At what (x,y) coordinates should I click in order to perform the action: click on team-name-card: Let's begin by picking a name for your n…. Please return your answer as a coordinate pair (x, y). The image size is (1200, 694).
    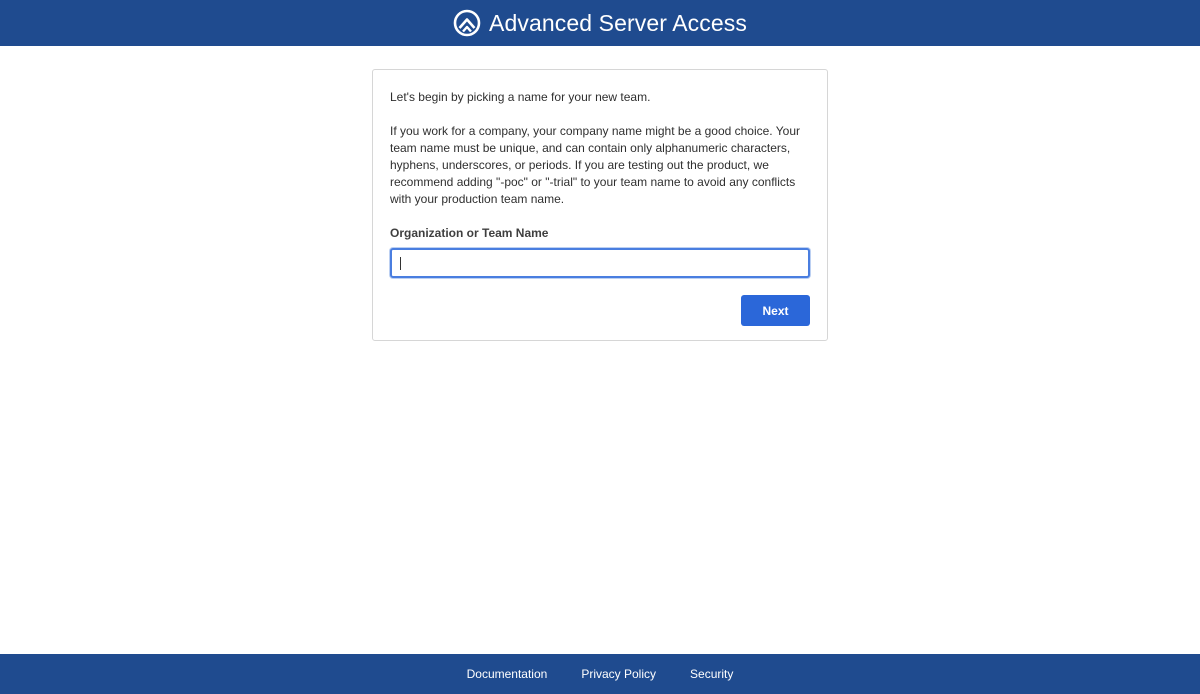
    Looking at the image, I should click on (600, 205).